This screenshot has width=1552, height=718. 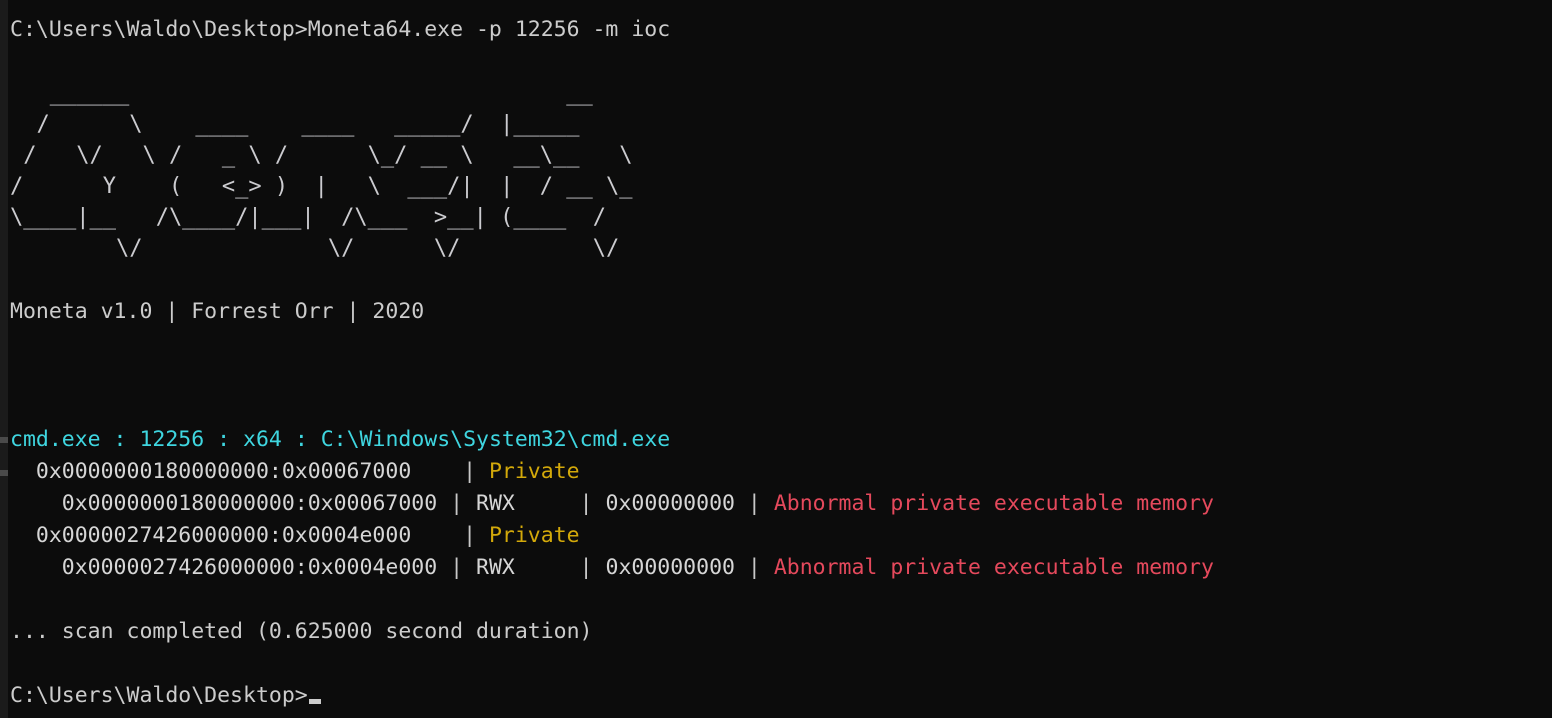 I want to click on process-pid: 12256, so click(x=172, y=439).